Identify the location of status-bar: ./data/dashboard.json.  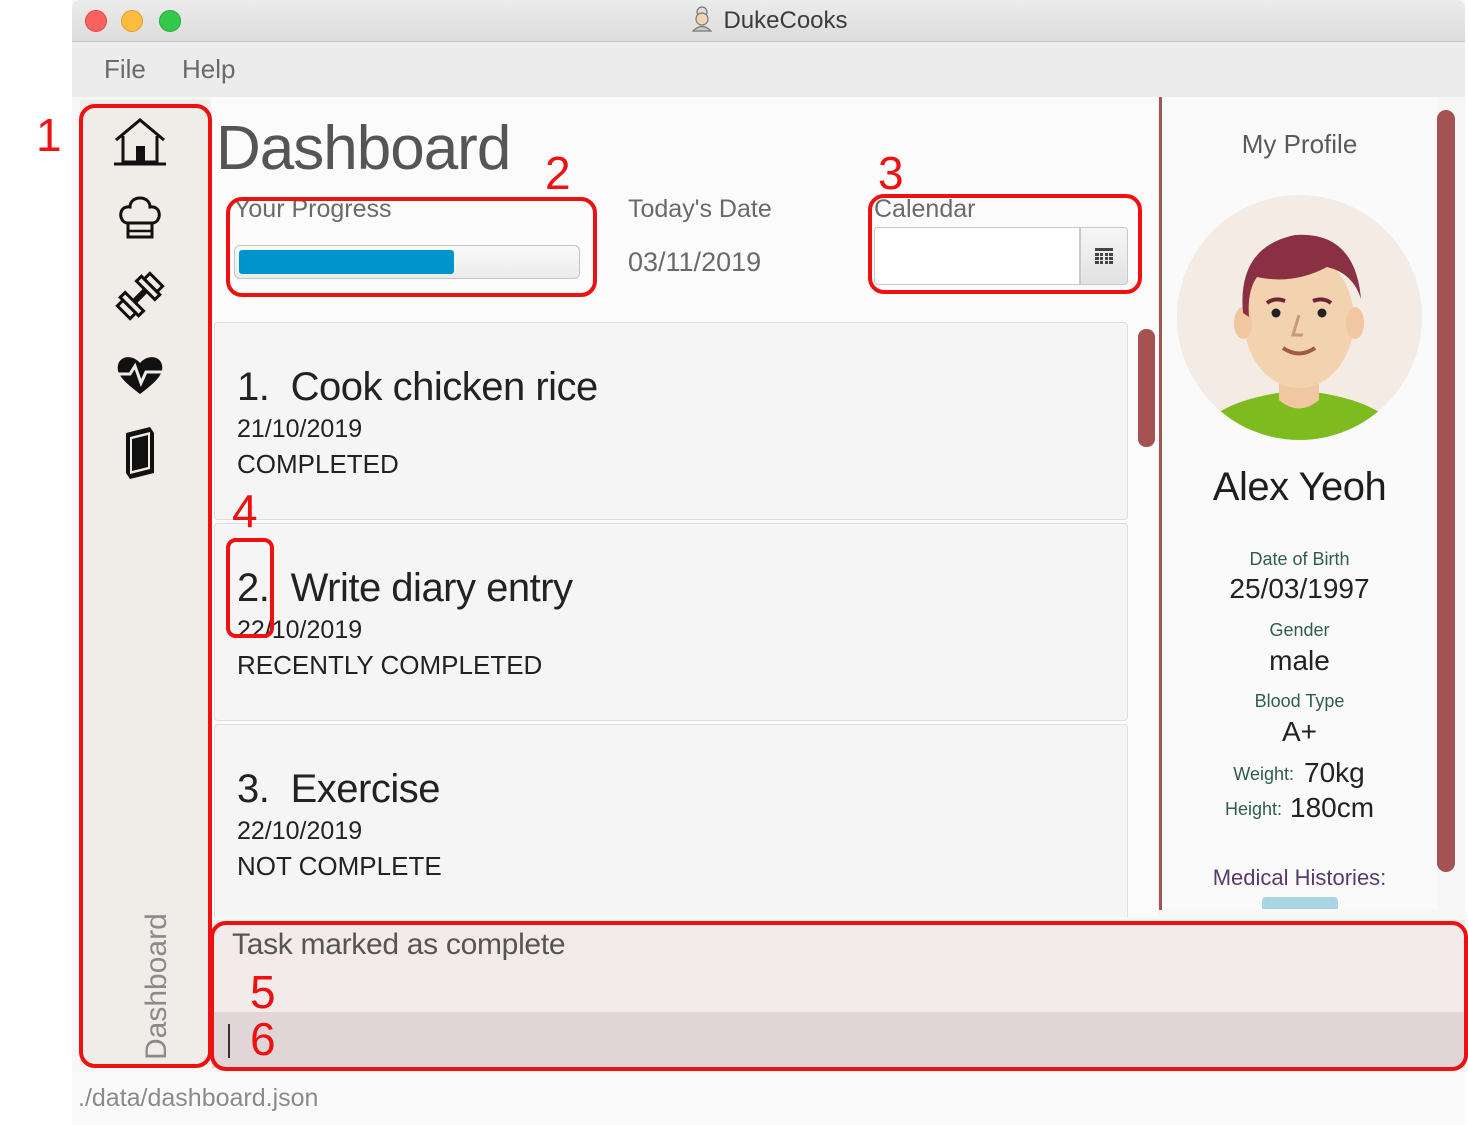
(768, 1098).